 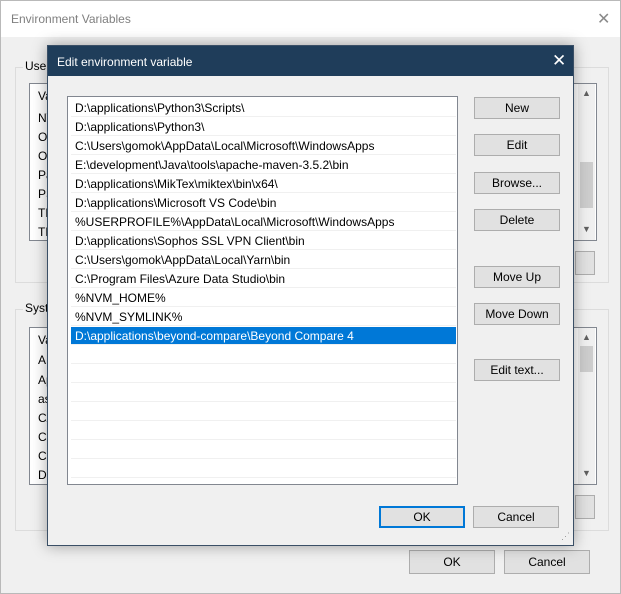 I want to click on path-list-item: D:\applications\Microsoft VS Code\bin, so click(x=263, y=203).